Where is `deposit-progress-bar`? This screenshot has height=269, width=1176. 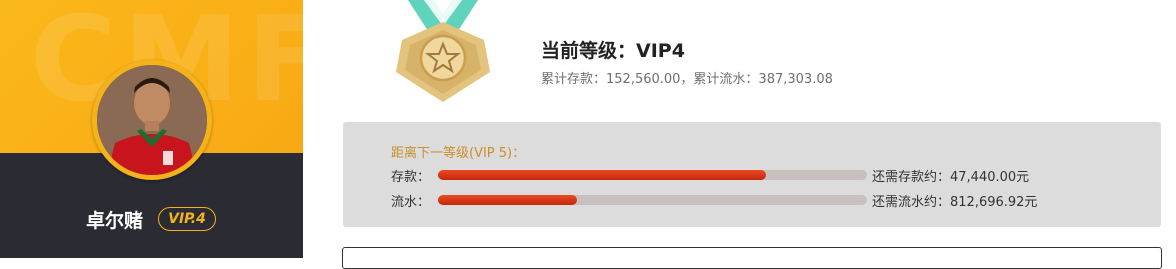 deposit-progress-bar is located at coordinates (652, 175).